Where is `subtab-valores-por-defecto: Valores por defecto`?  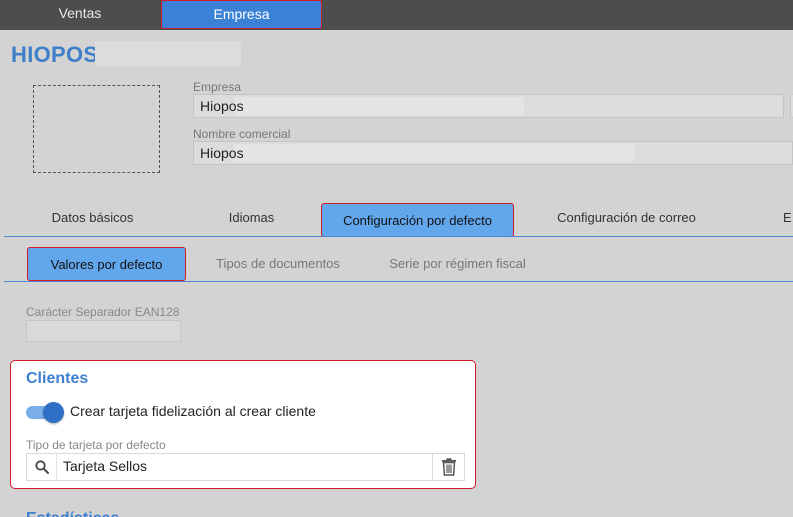 subtab-valores-por-defecto: Valores por defecto is located at coordinates (106, 264).